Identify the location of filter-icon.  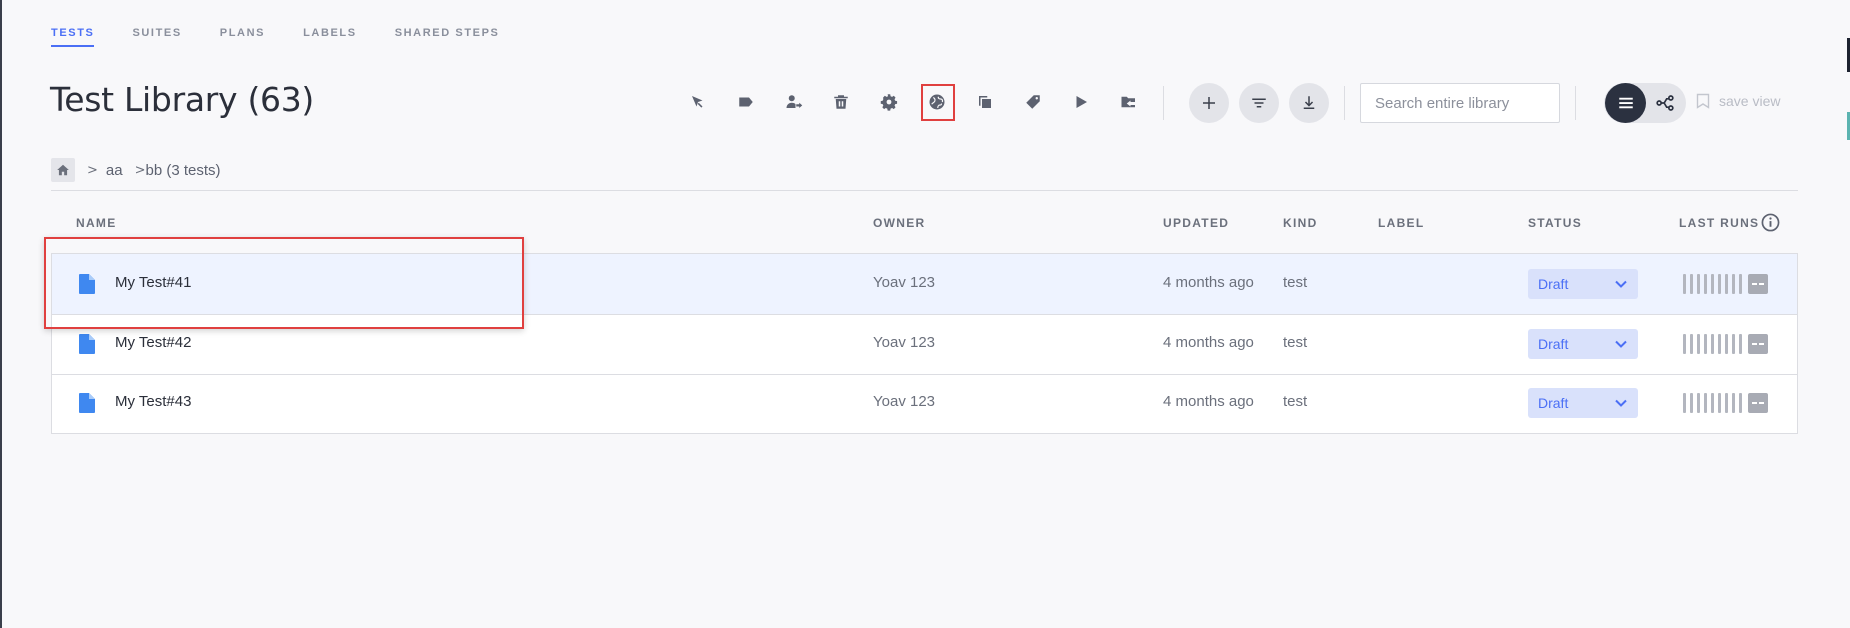
(1259, 103).